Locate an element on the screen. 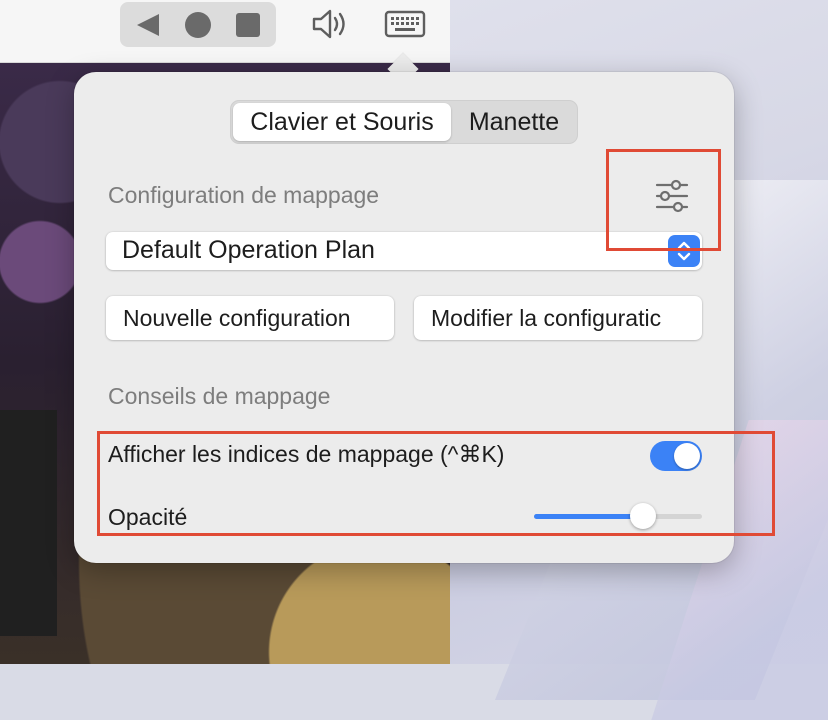 The image size is (828, 720). keyboard-icon is located at coordinates (405, 24).